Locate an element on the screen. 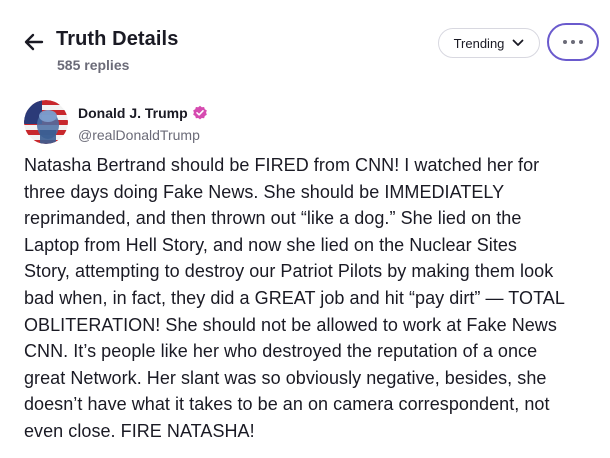  author-name: Donald J. Trump is located at coordinates (133, 113).